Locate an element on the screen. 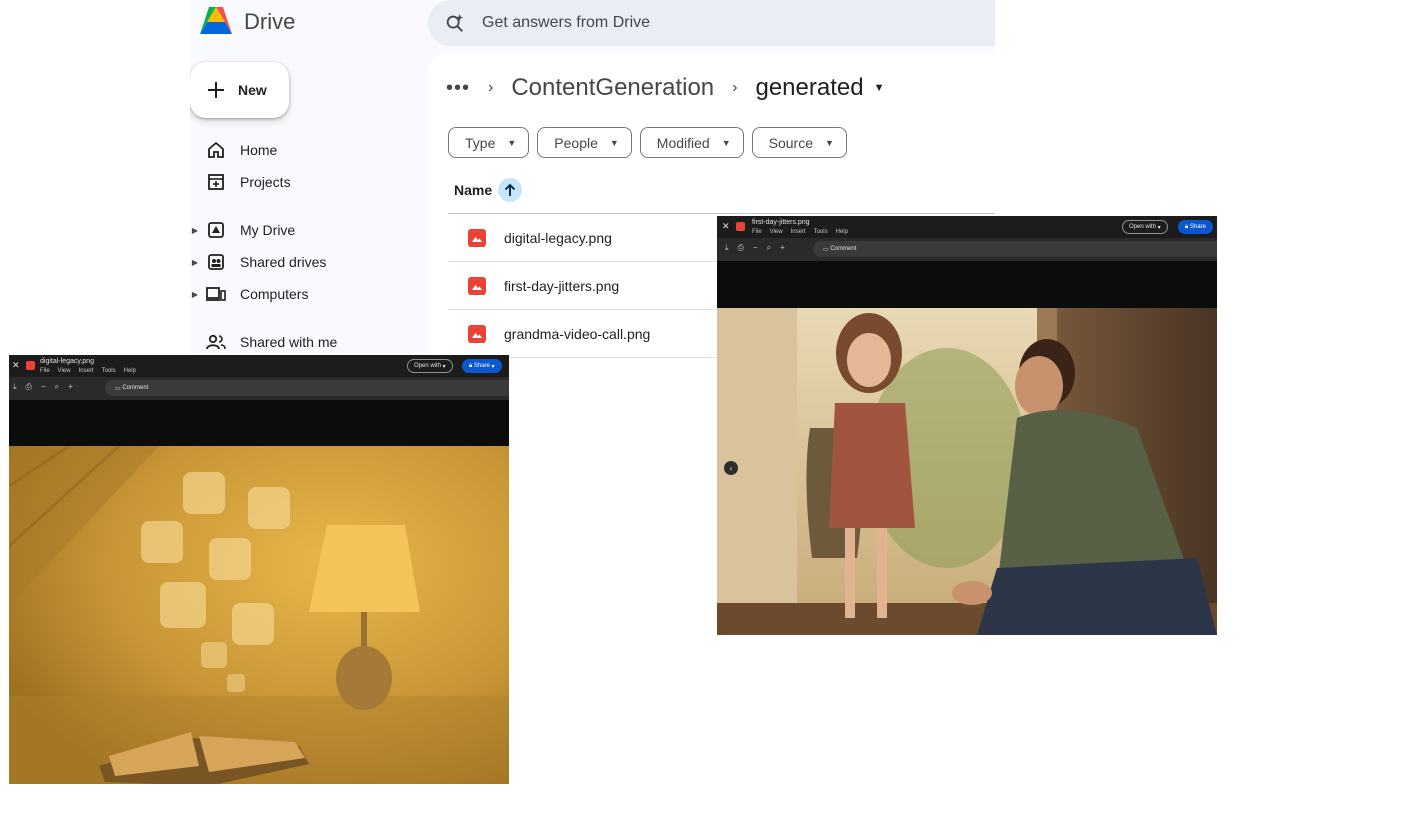 The width and height of the screenshot is (1402, 832). search-sparkle-icon is located at coordinates (455, 22).